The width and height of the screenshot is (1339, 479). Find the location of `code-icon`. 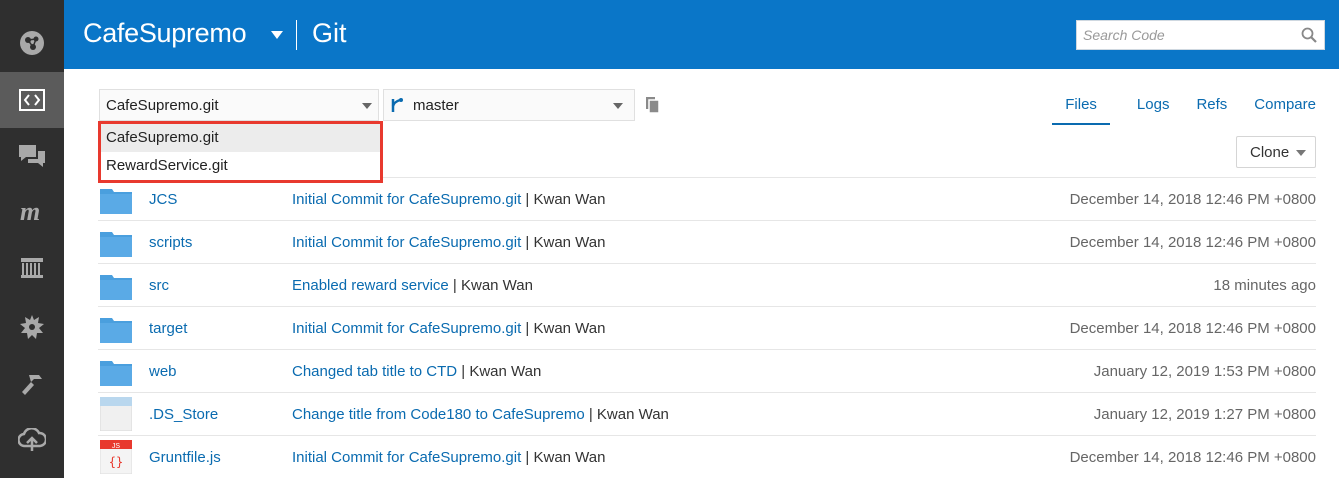

code-icon is located at coordinates (32, 100).